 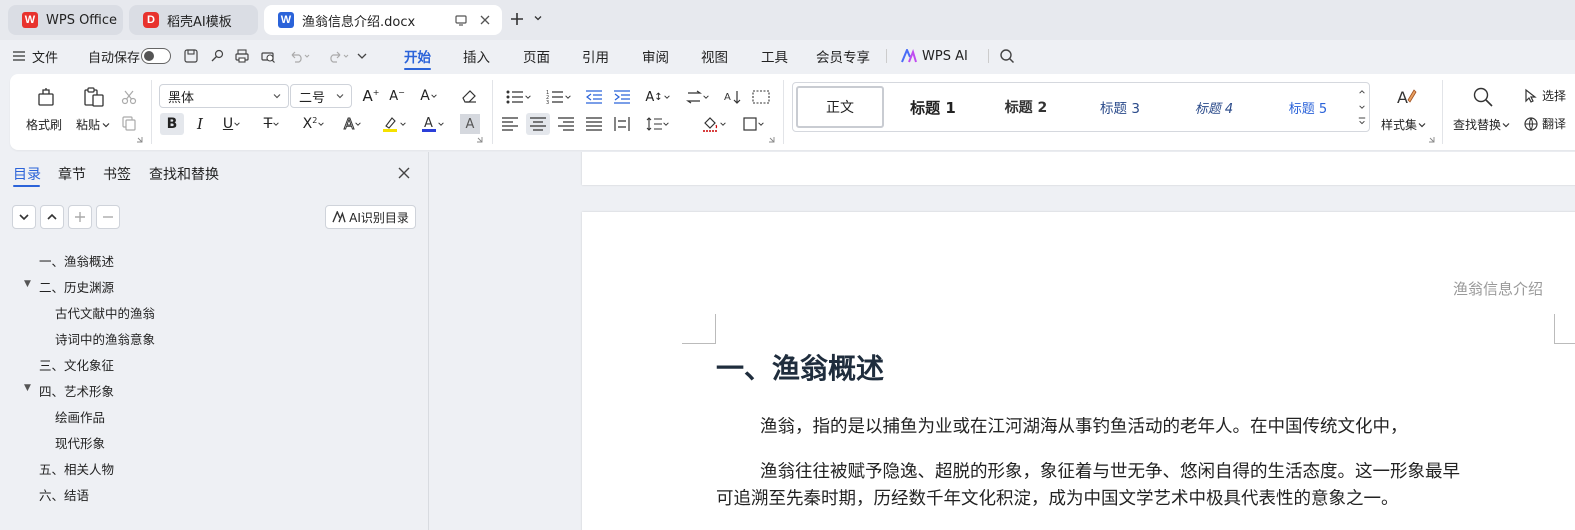 I want to click on toc-item: 五、相关人物, so click(x=76, y=468).